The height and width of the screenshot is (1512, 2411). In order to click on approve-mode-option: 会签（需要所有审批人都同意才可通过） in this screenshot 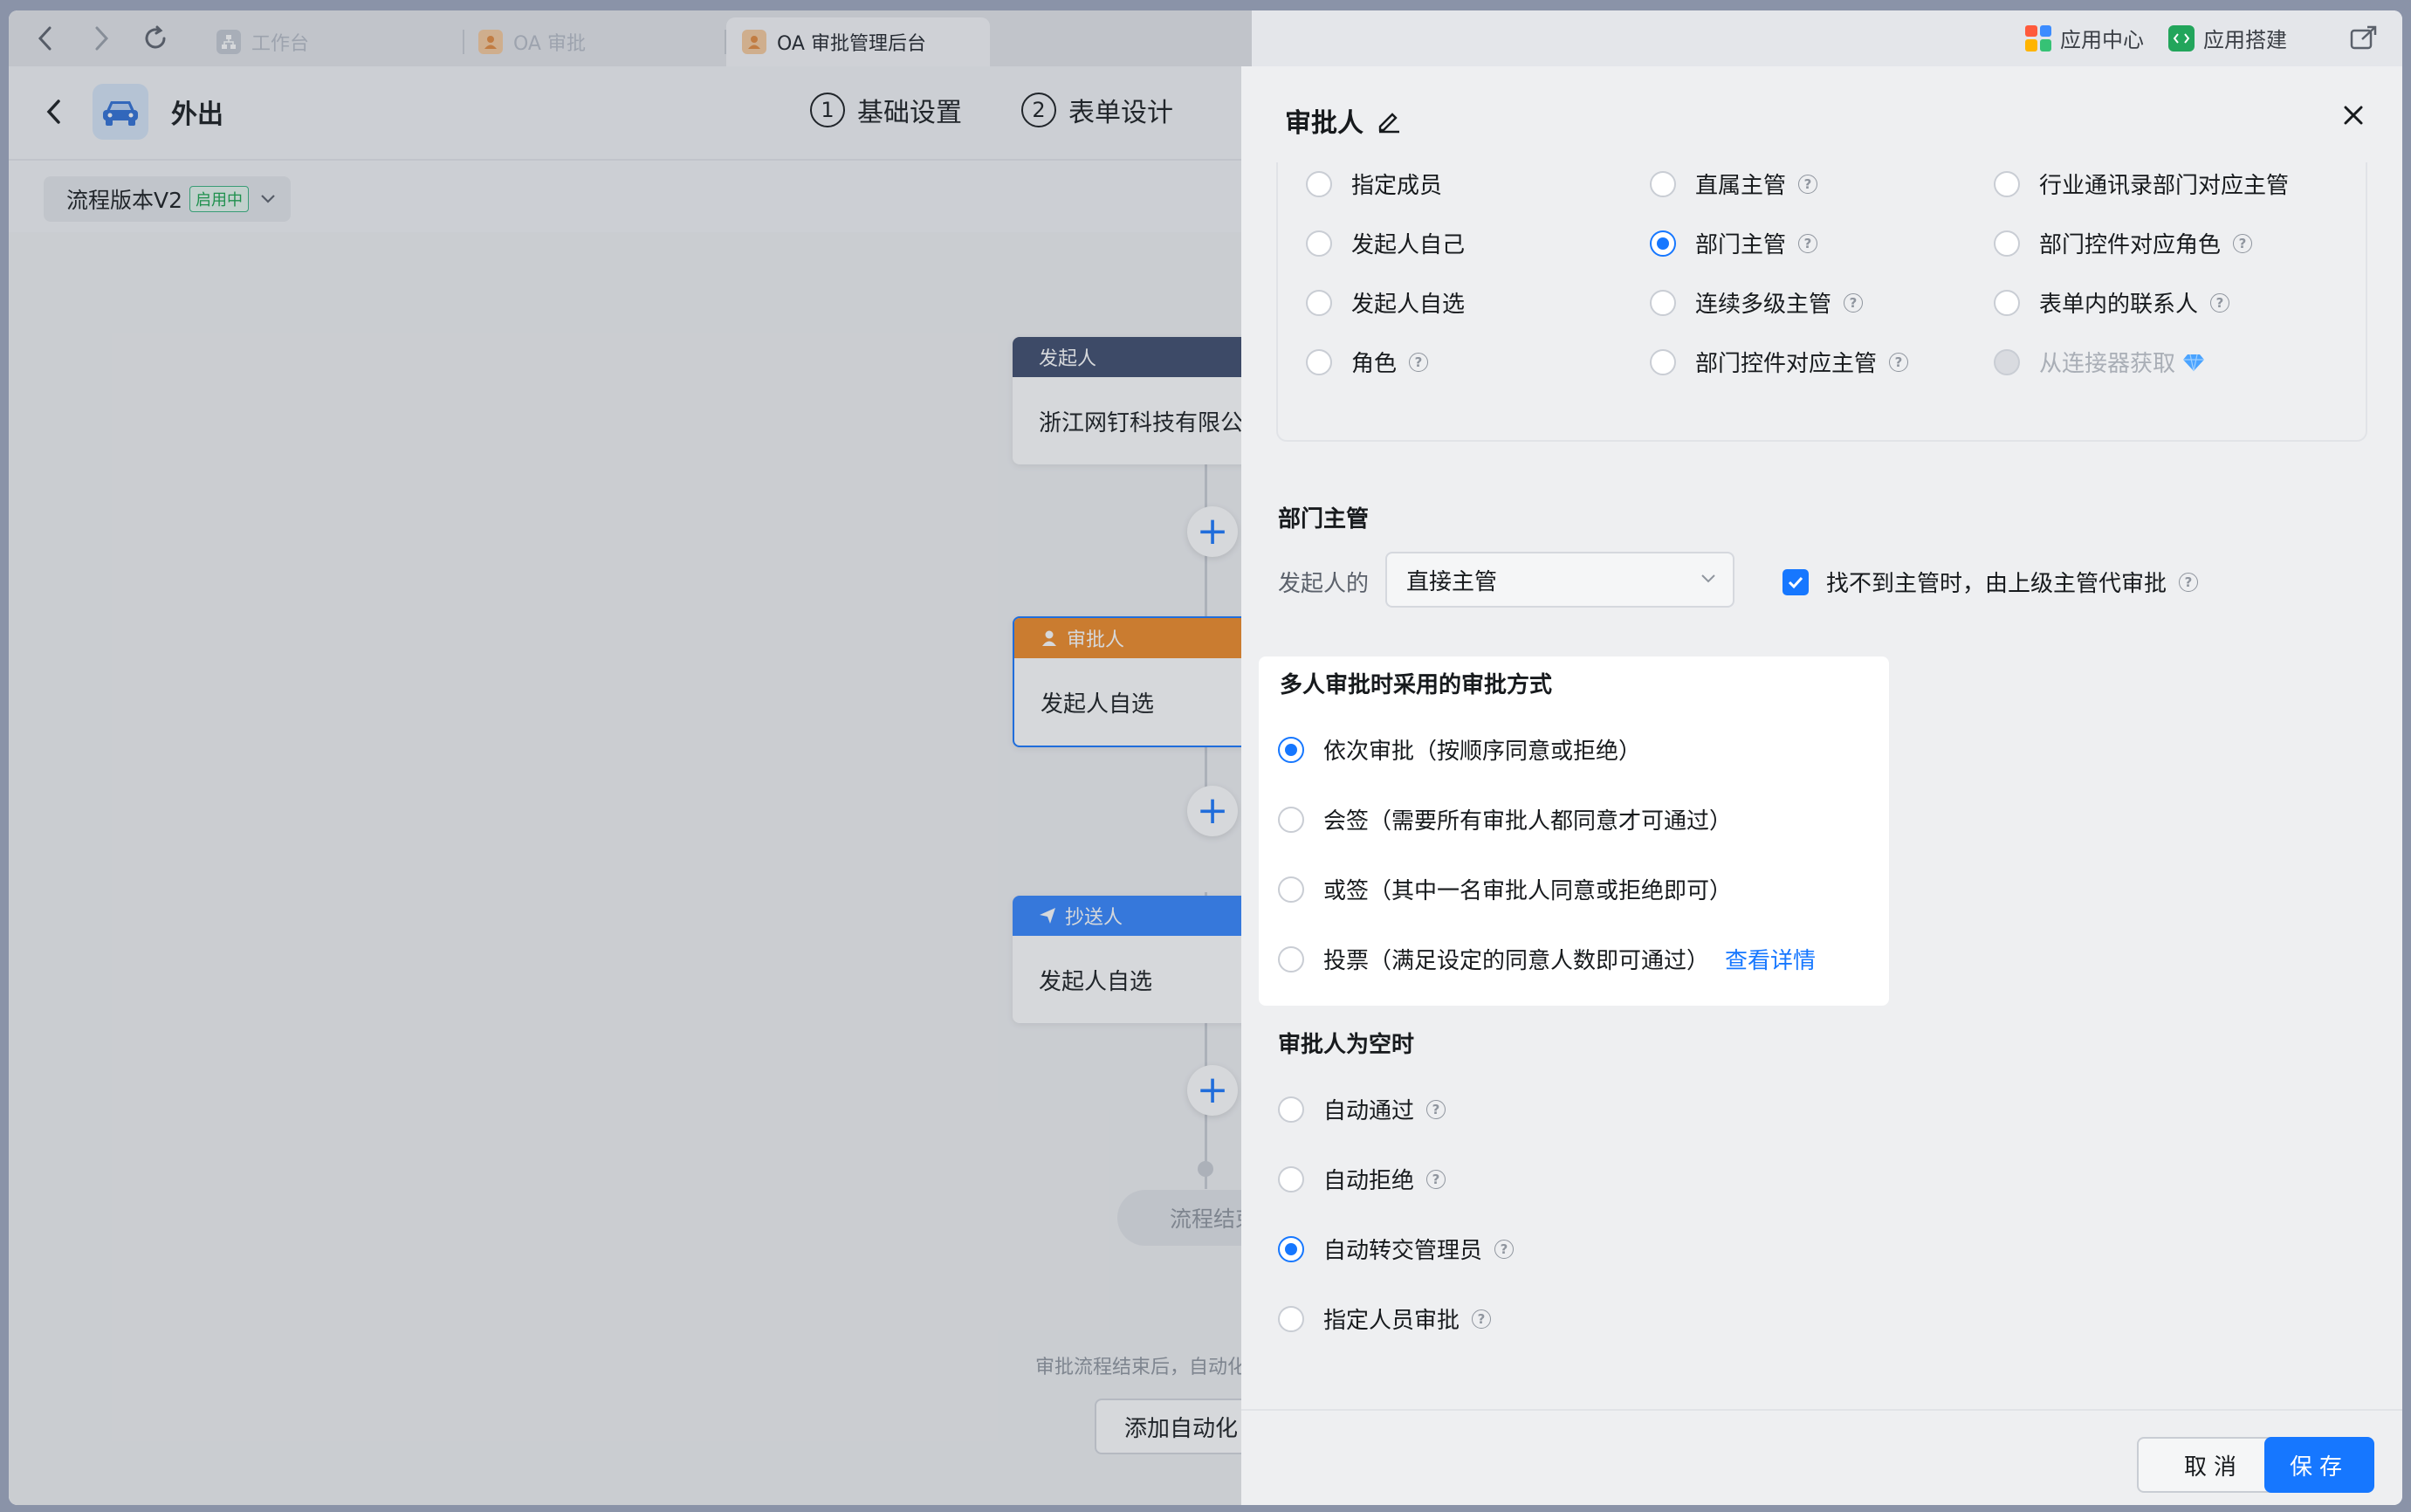, I will do `click(1505, 819)`.